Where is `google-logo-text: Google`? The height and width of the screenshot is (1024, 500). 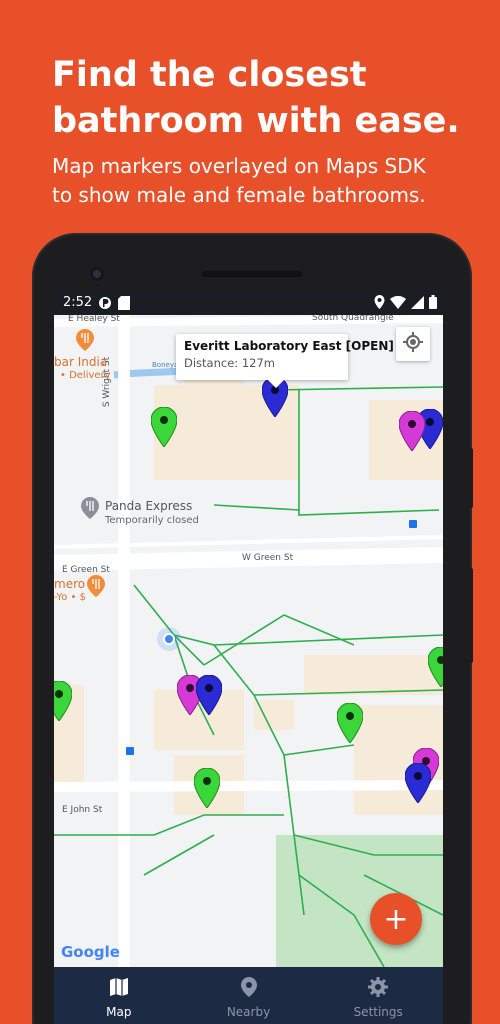 google-logo-text: Google is located at coordinates (90, 952).